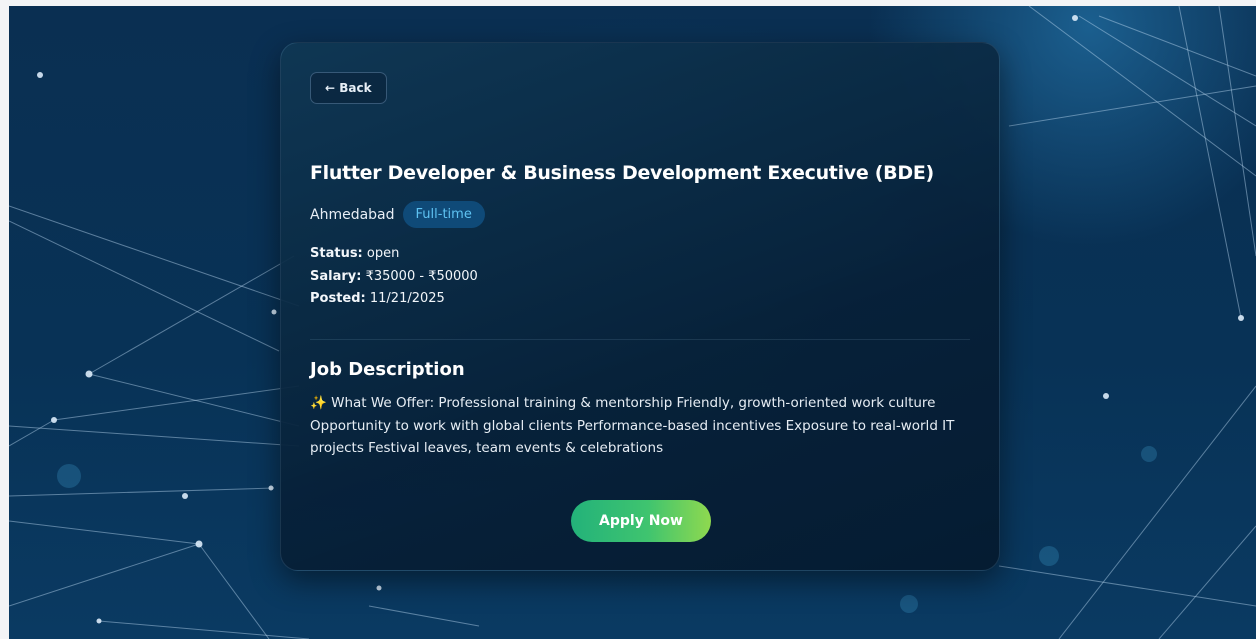 This screenshot has height=639, width=1256. I want to click on posted-label: Posted:, so click(338, 298).